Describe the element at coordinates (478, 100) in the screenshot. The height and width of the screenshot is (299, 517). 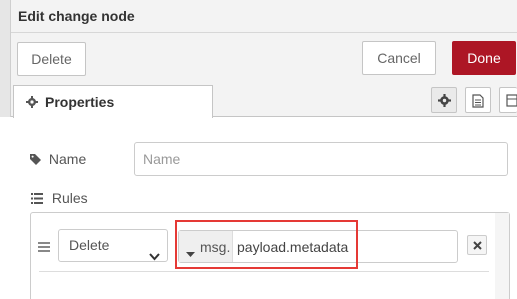
I see `tab-description` at that location.